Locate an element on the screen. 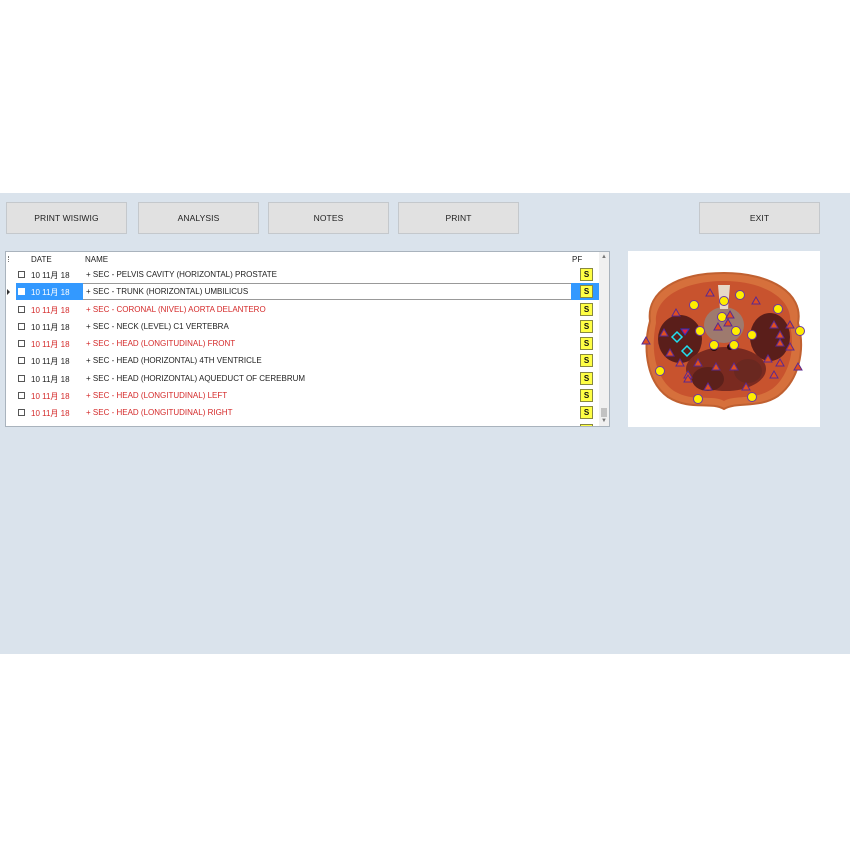 The image size is (850, 850). pf-badge-button is located at coordinates (586, 424).